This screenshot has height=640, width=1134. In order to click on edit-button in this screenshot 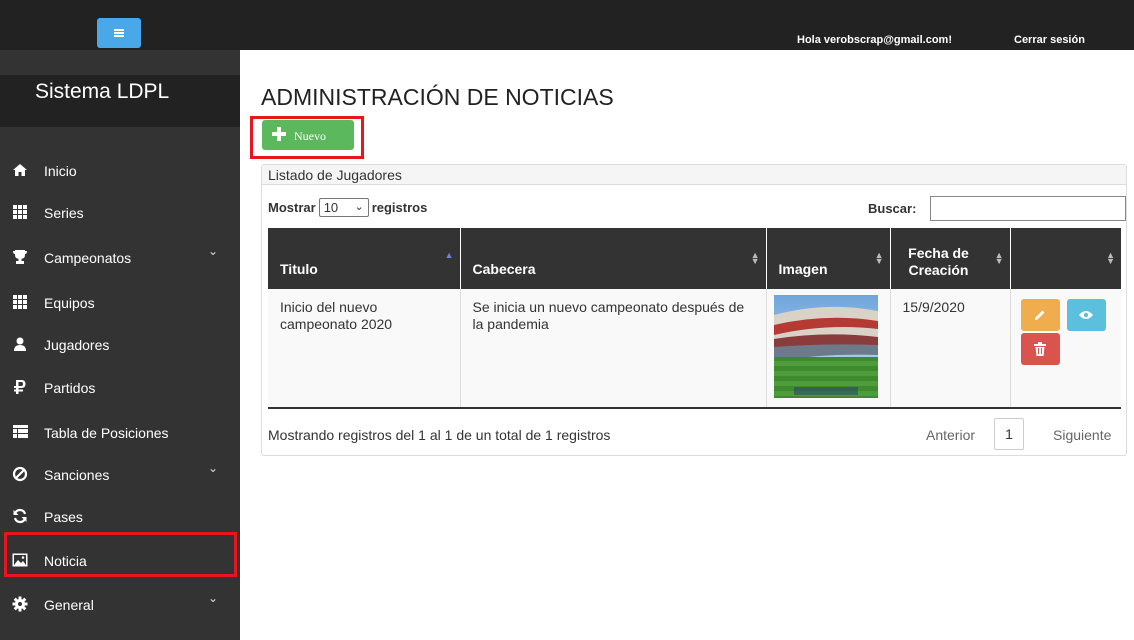, I will do `click(1040, 315)`.